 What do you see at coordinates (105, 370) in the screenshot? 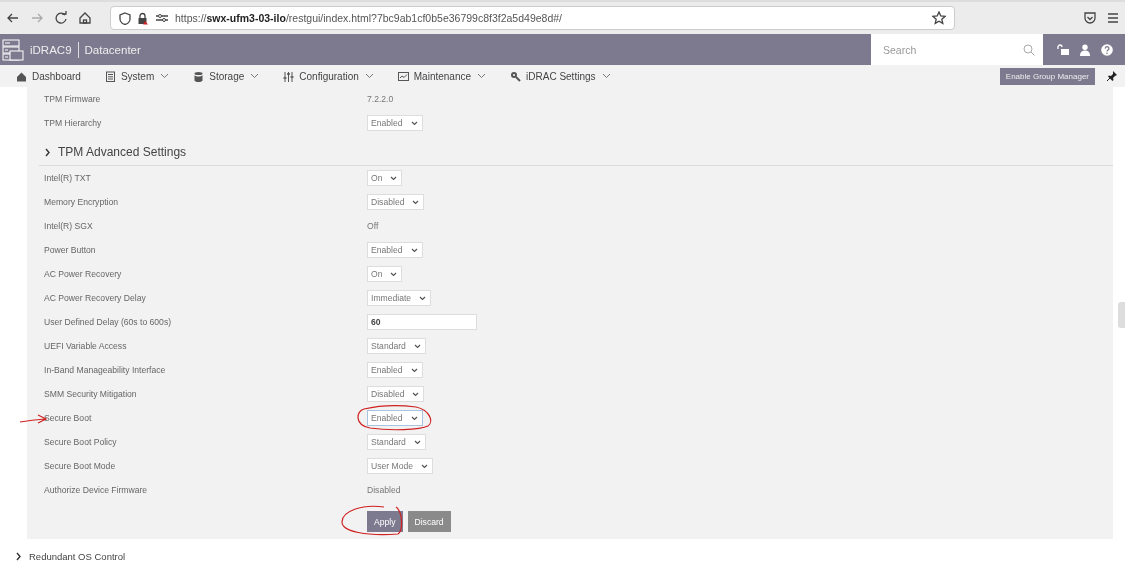
I see `setting-label: In-Band Manageability Interface` at bounding box center [105, 370].